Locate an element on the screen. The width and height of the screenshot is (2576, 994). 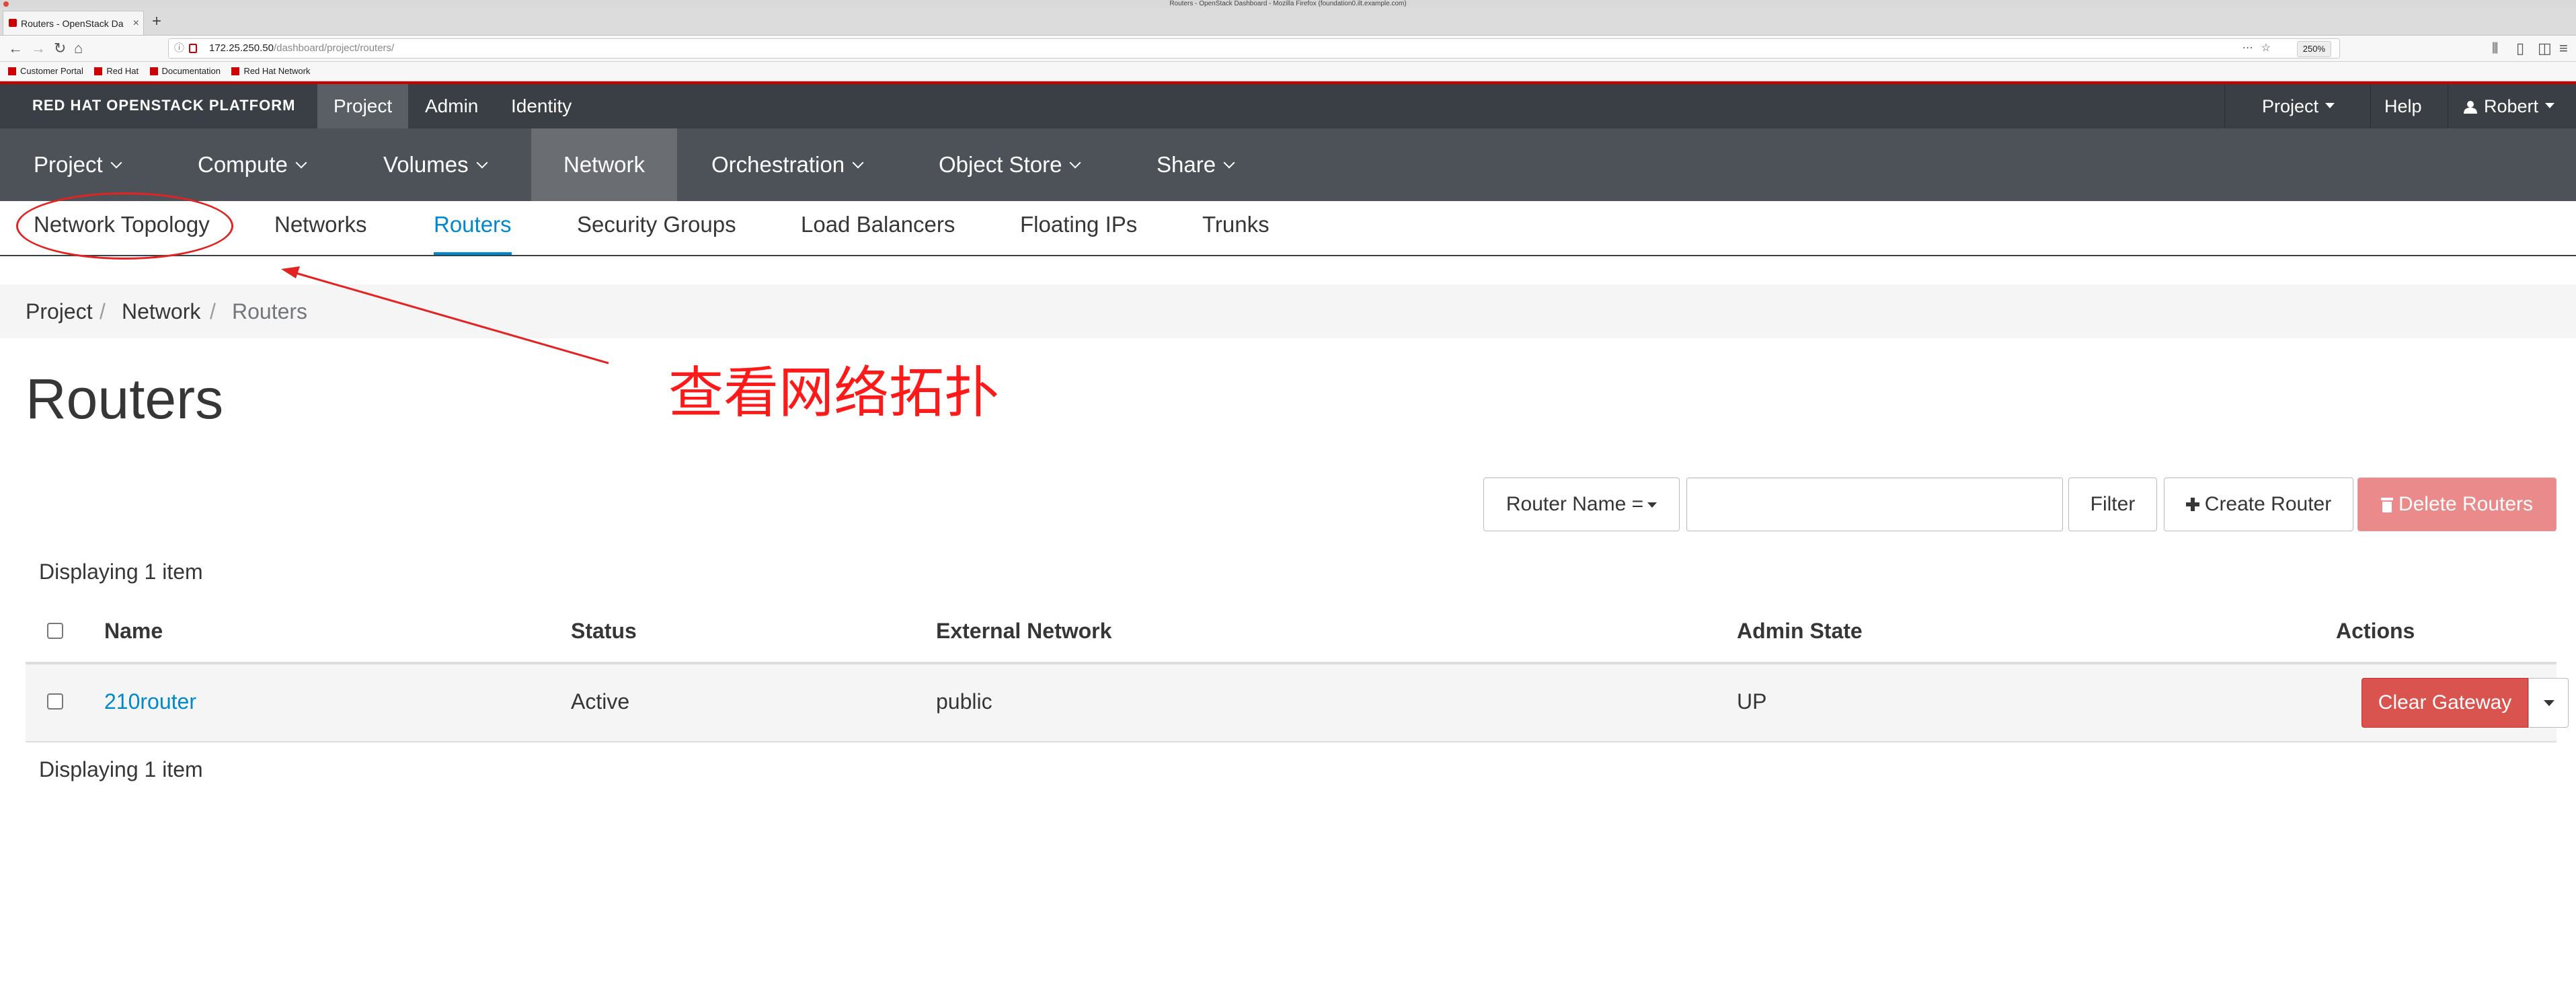
subnav-networks: Networks is located at coordinates (321, 228).